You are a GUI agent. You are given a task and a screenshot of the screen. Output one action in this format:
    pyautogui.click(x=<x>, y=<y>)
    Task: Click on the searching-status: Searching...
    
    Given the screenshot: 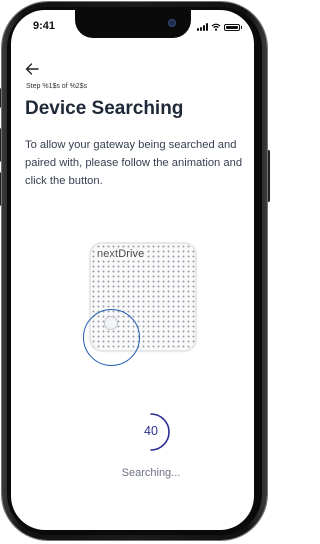 What is the action you would take?
    pyautogui.click(x=151, y=473)
    